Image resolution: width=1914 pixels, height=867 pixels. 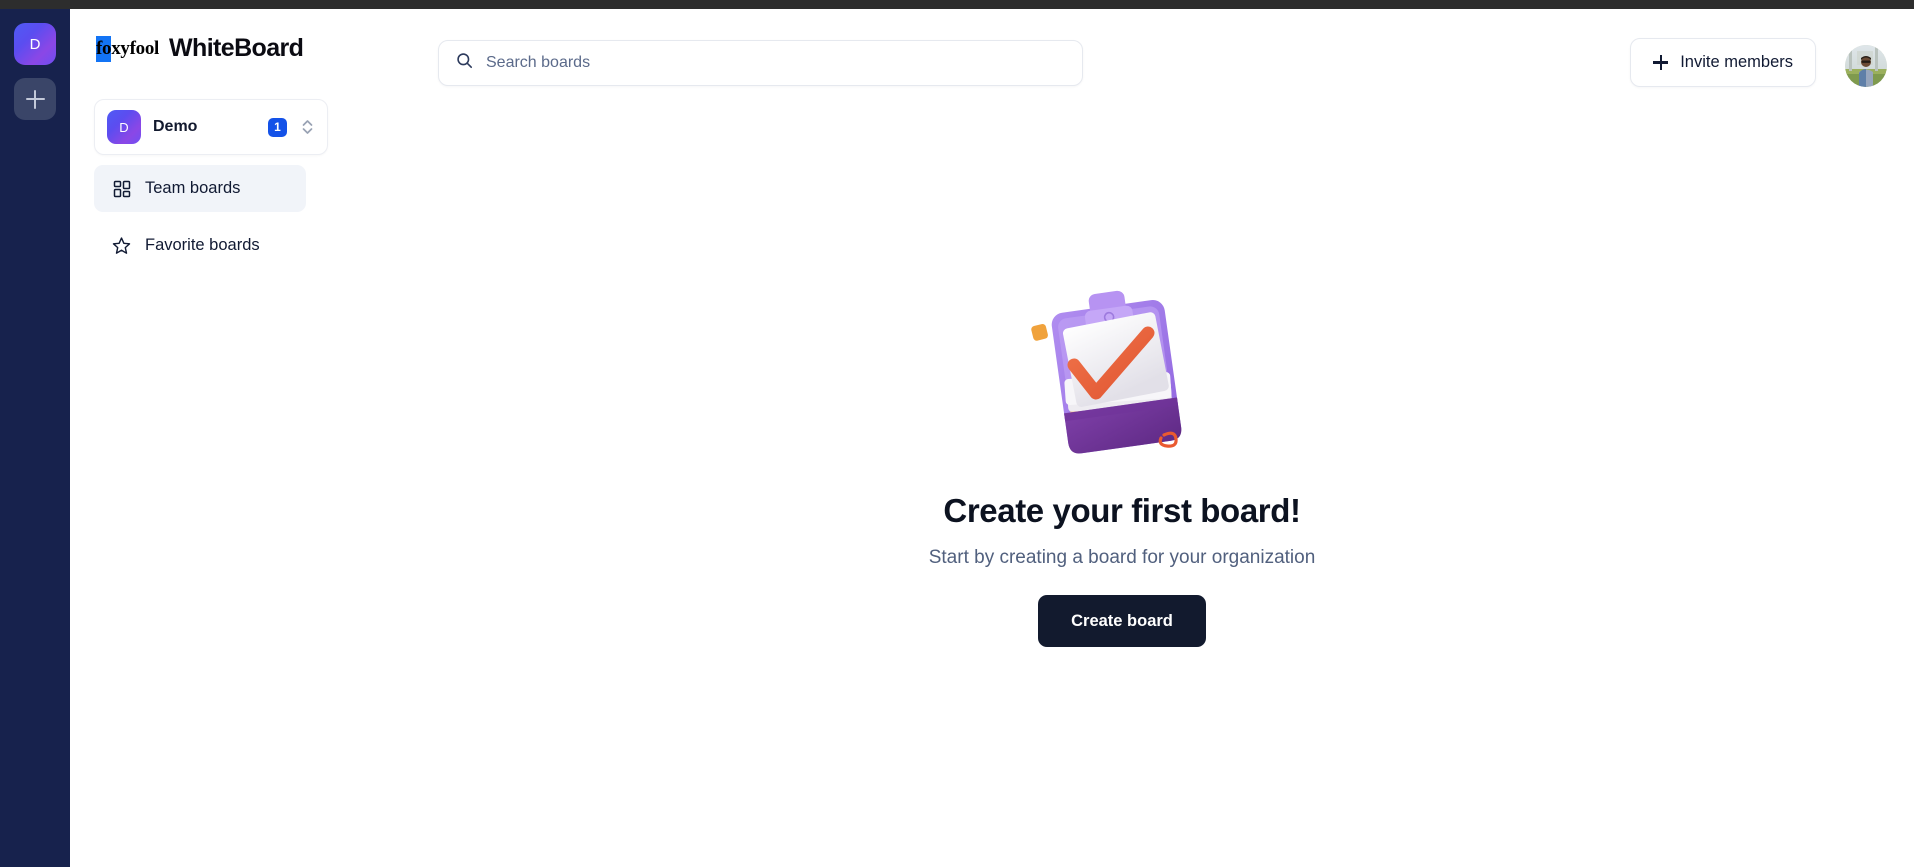 What do you see at coordinates (121, 245) in the screenshot?
I see `star-icon` at bounding box center [121, 245].